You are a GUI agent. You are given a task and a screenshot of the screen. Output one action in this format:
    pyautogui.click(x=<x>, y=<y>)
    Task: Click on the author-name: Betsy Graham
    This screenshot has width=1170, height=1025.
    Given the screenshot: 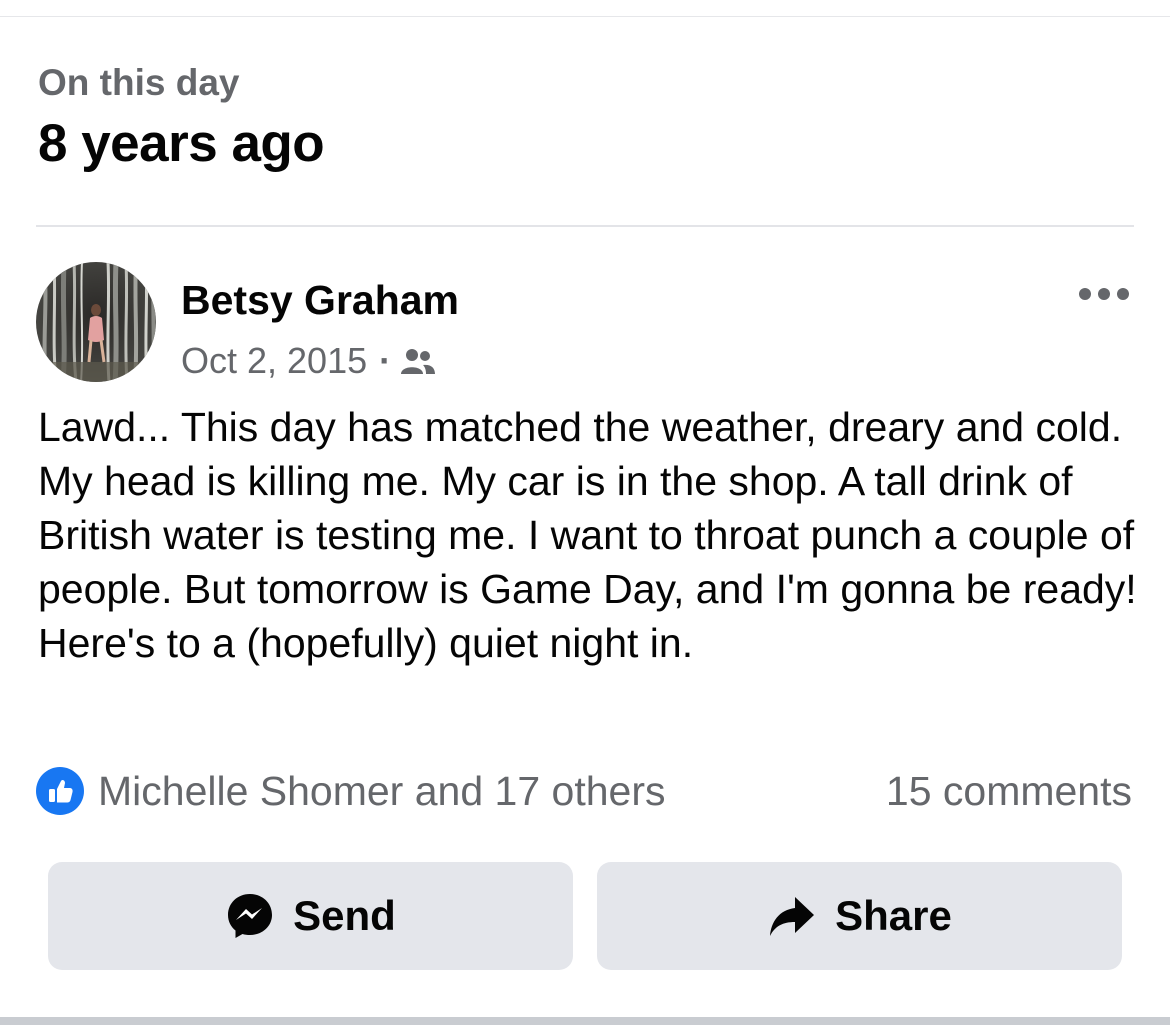 What is the action you would take?
    pyautogui.click(x=320, y=300)
    